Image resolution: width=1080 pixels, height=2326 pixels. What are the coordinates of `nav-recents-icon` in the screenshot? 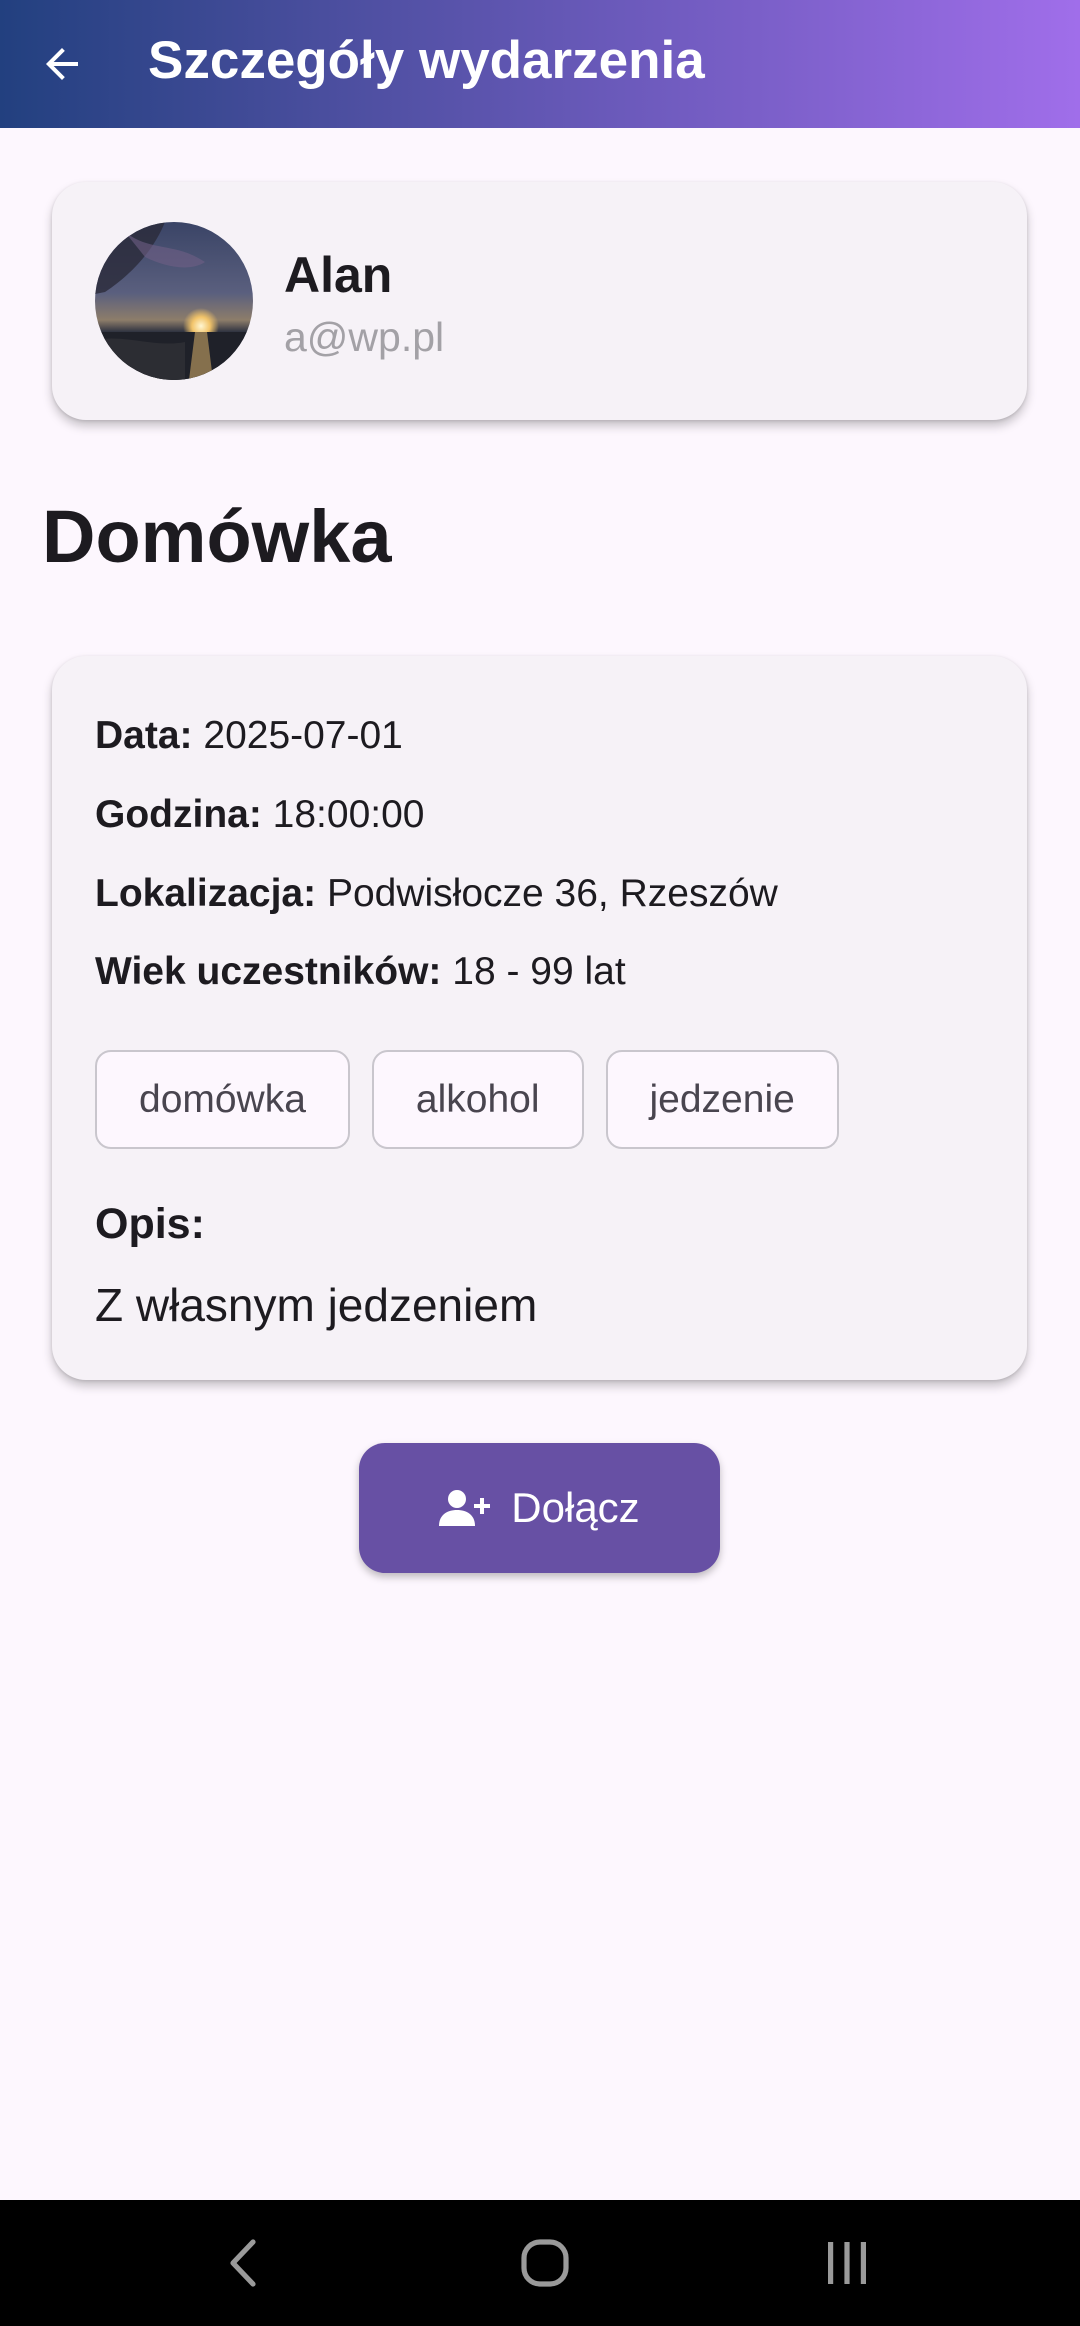 It's located at (847, 2263).